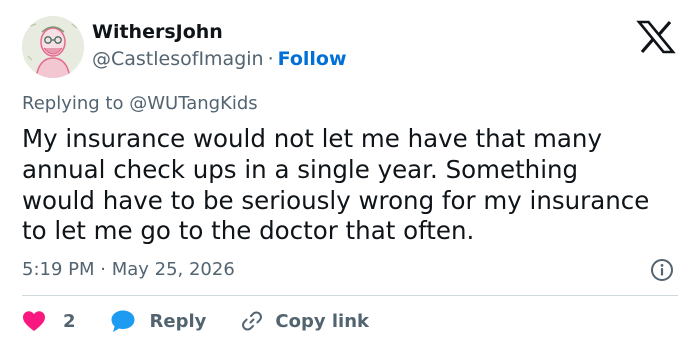  What do you see at coordinates (128, 269) in the screenshot?
I see `timestamp-link: 5:19 PM · May 25, 2026` at bounding box center [128, 269].